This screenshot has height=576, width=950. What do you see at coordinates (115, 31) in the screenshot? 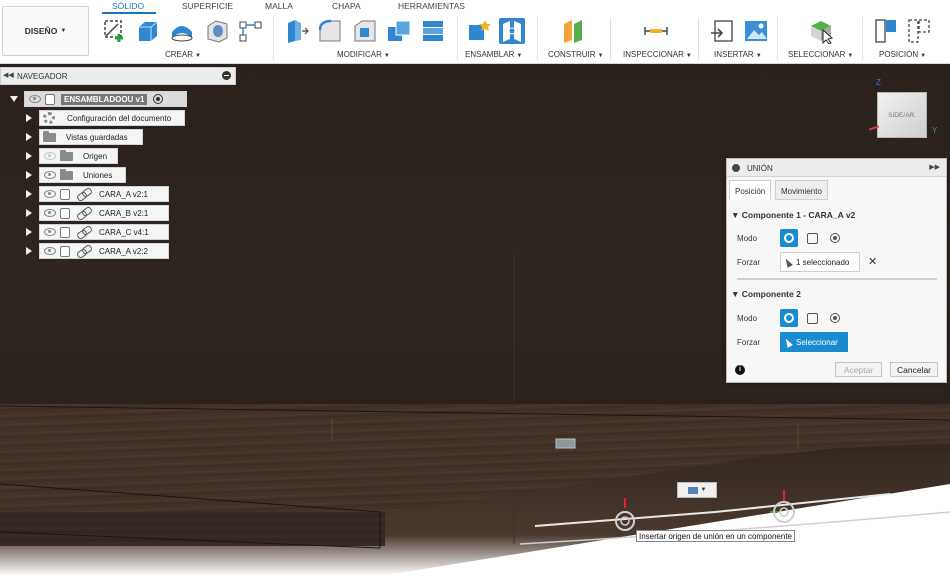
I see `create-sketch-icon` at bounding box center [115, 31].